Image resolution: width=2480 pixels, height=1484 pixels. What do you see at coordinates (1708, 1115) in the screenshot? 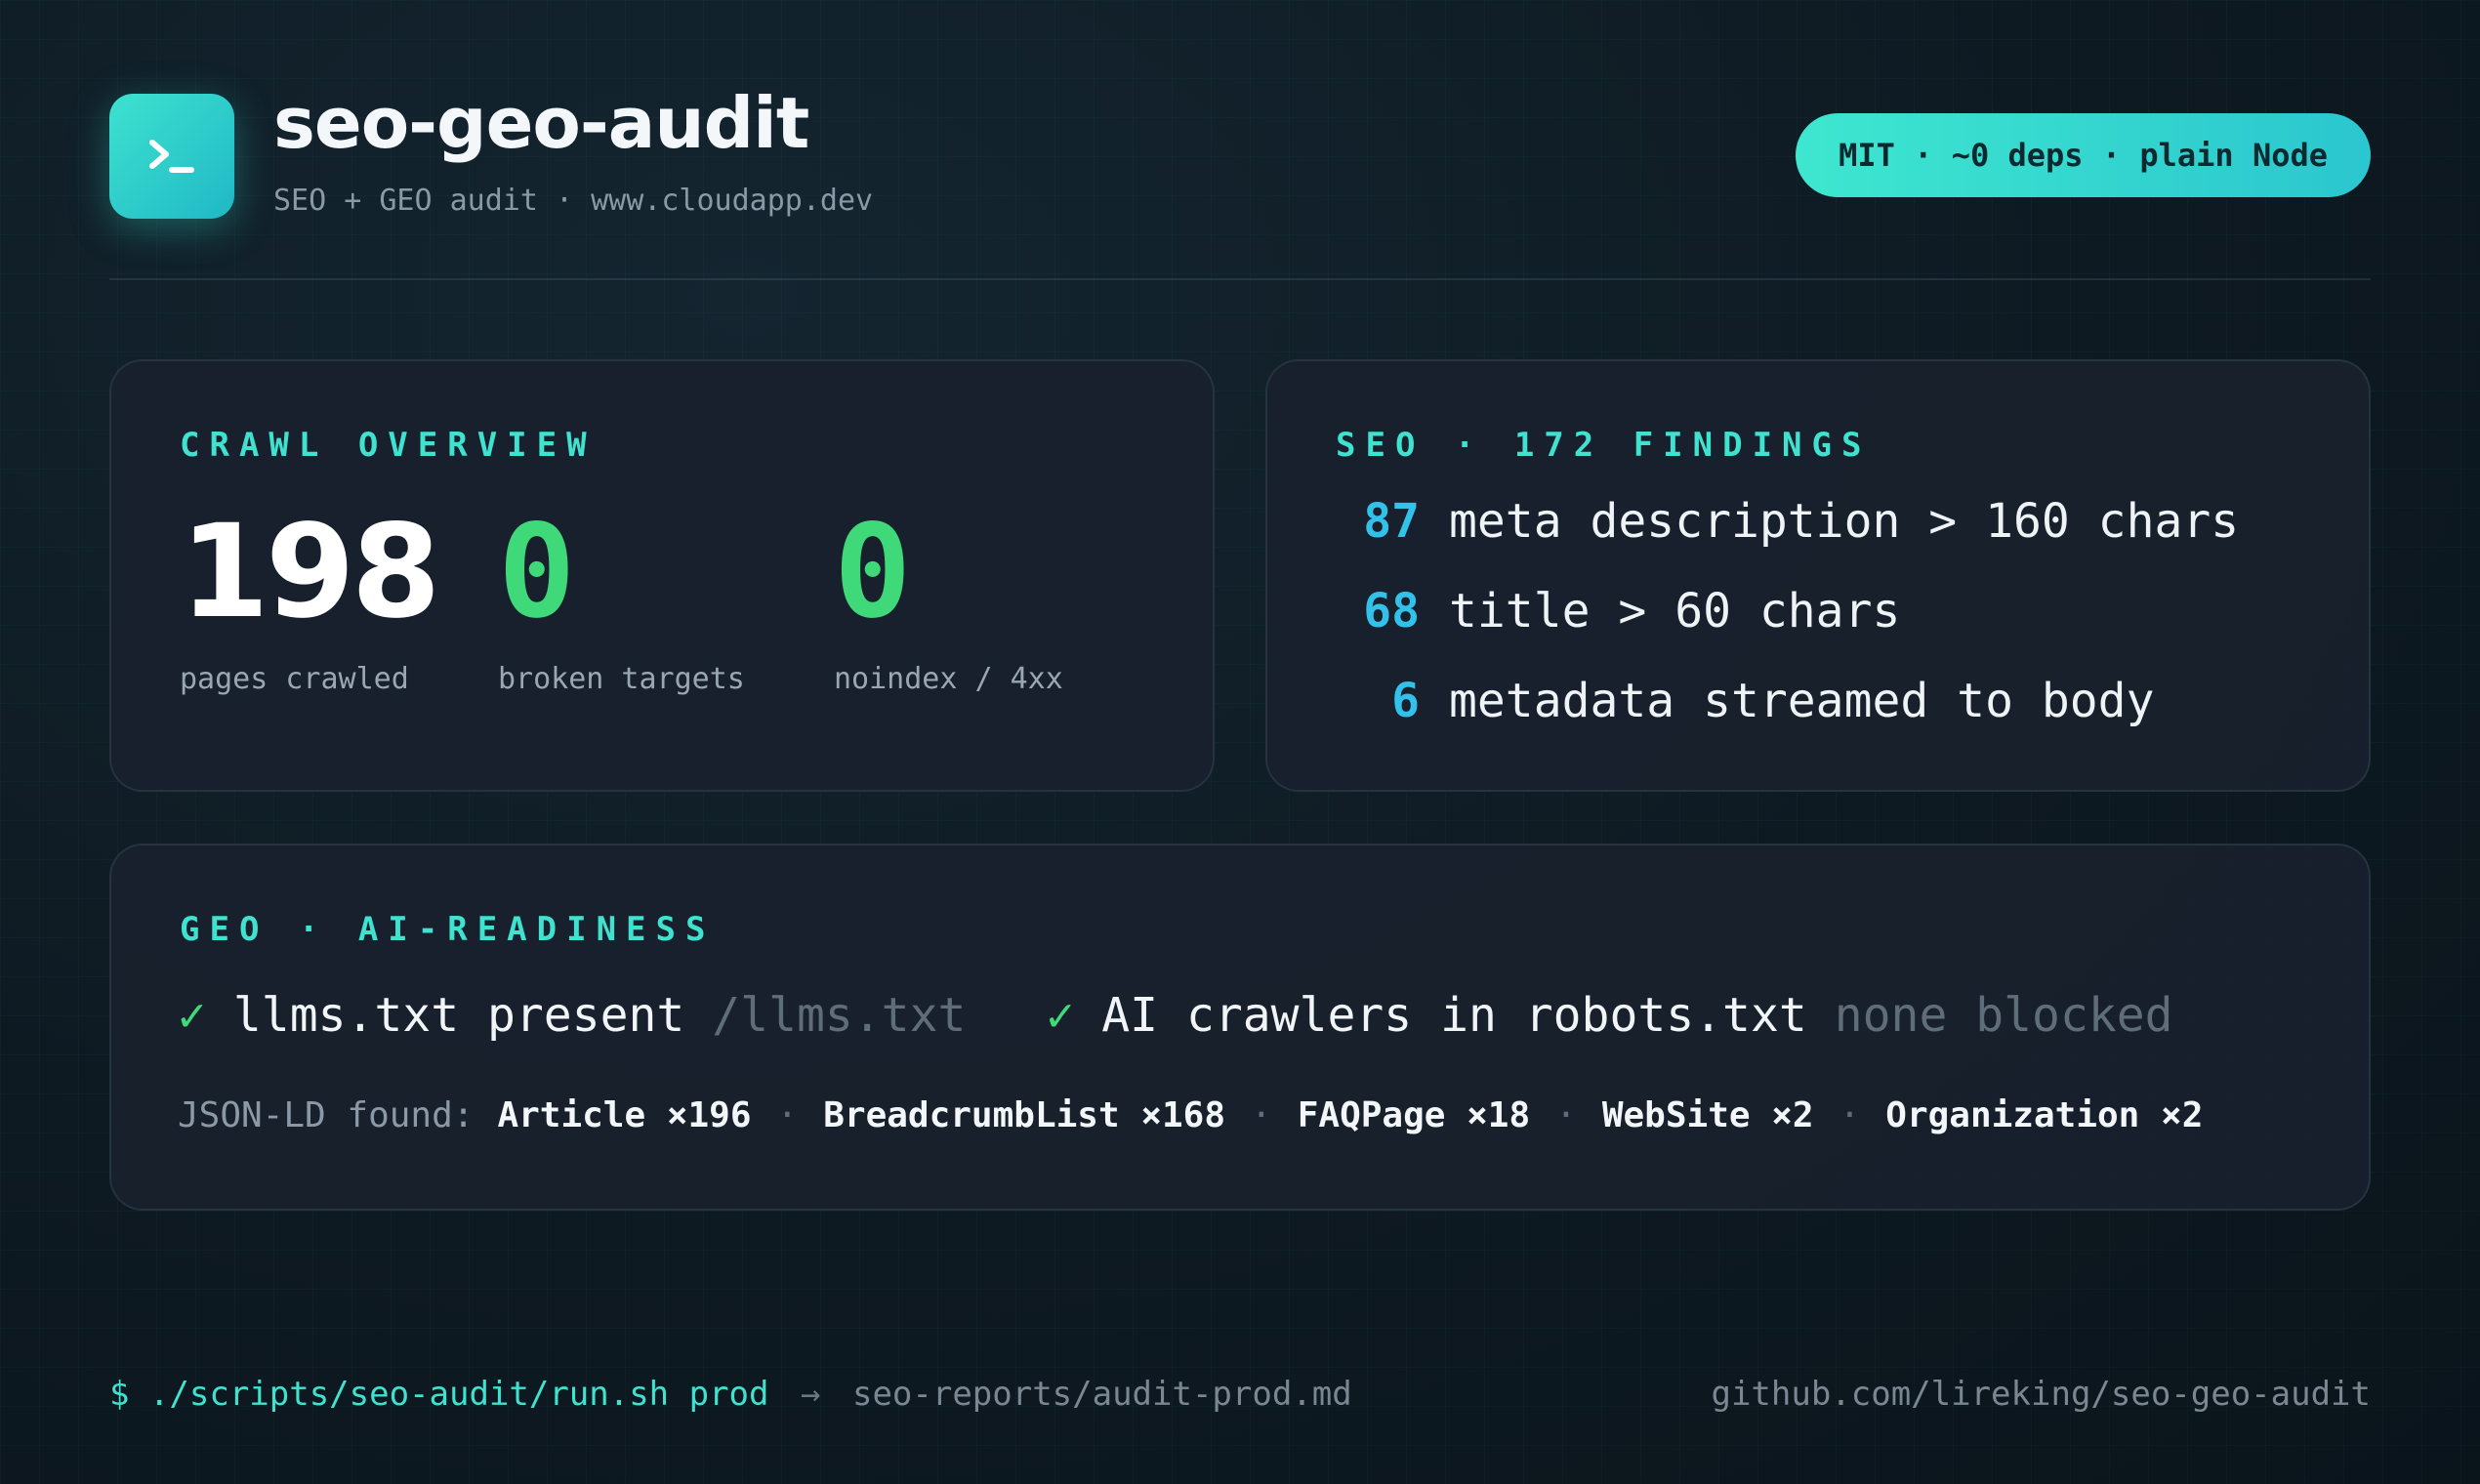
I see `jsonld-item: WebSite ×2` at bounding box center [1708, 1115].